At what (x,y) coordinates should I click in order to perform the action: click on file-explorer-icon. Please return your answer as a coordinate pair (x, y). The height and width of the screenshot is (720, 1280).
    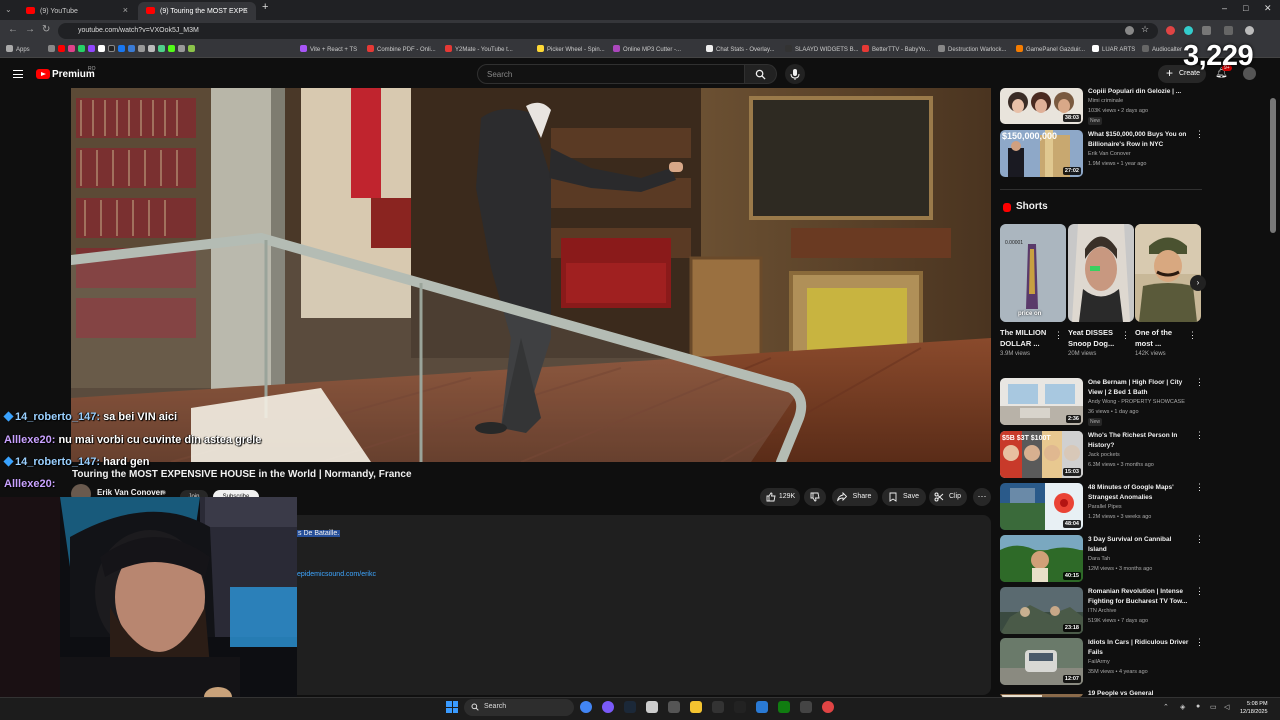
    Looking at the image, I should click on (696, 707).